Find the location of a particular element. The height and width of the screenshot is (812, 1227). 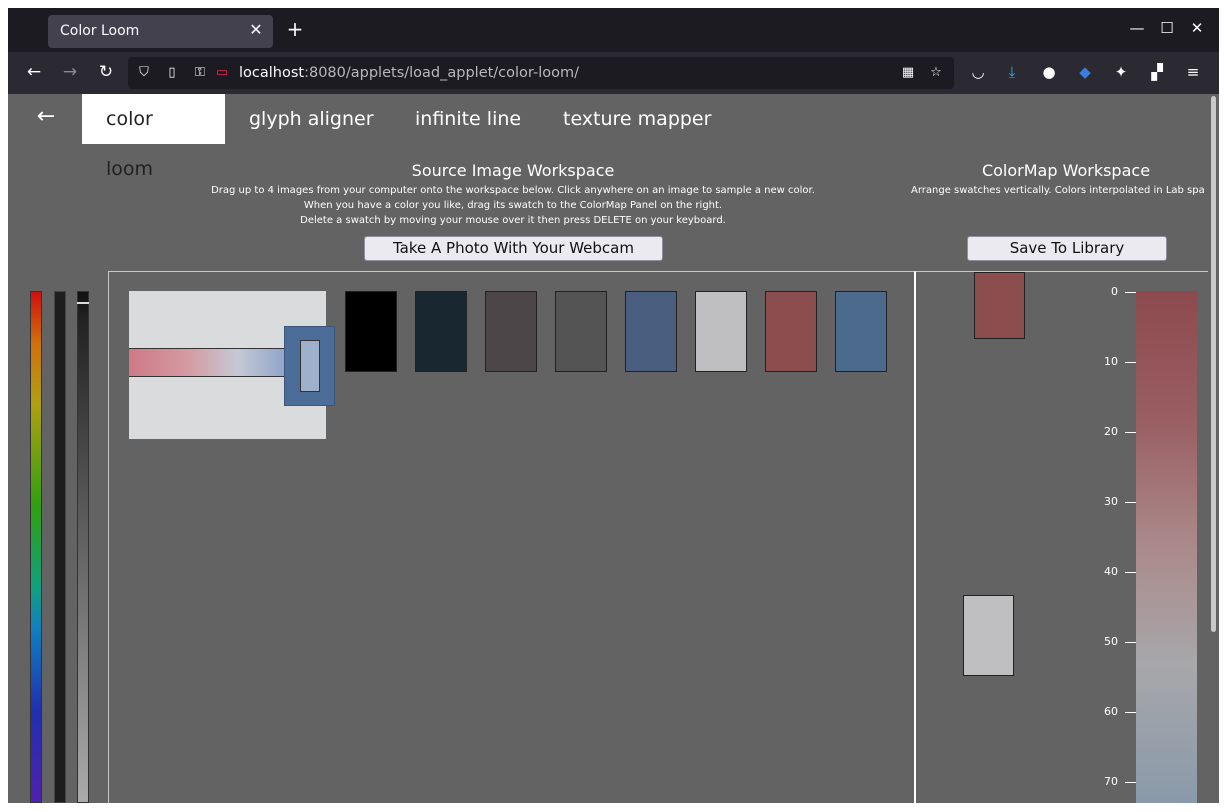

menu-icon: ≡ is located at coordinates (1193, 72).